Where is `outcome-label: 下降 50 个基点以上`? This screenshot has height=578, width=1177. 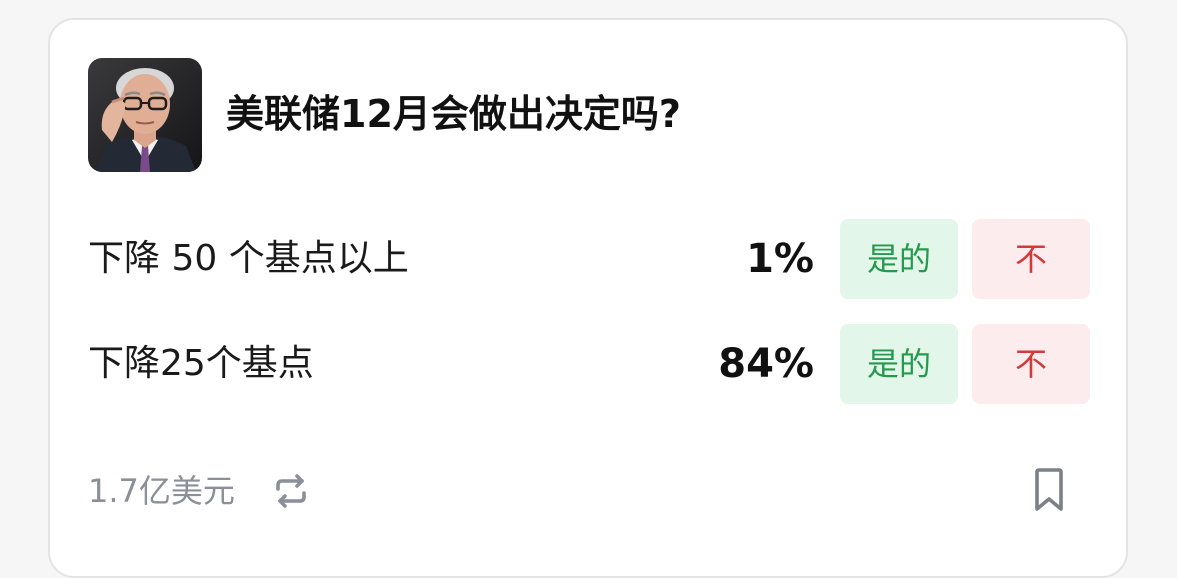 outcome-label: 下降 50 个基点以上 is located at coordinates (248, 258).